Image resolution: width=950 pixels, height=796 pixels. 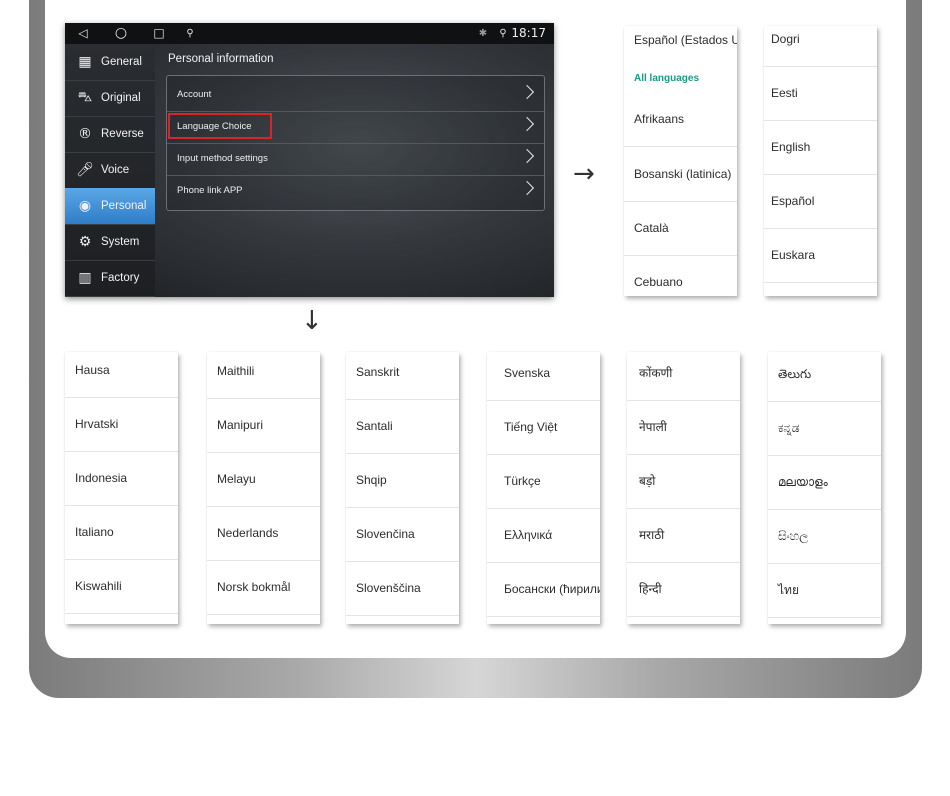 I want to click on list-item: Shqip, so click(x=402, y=480).